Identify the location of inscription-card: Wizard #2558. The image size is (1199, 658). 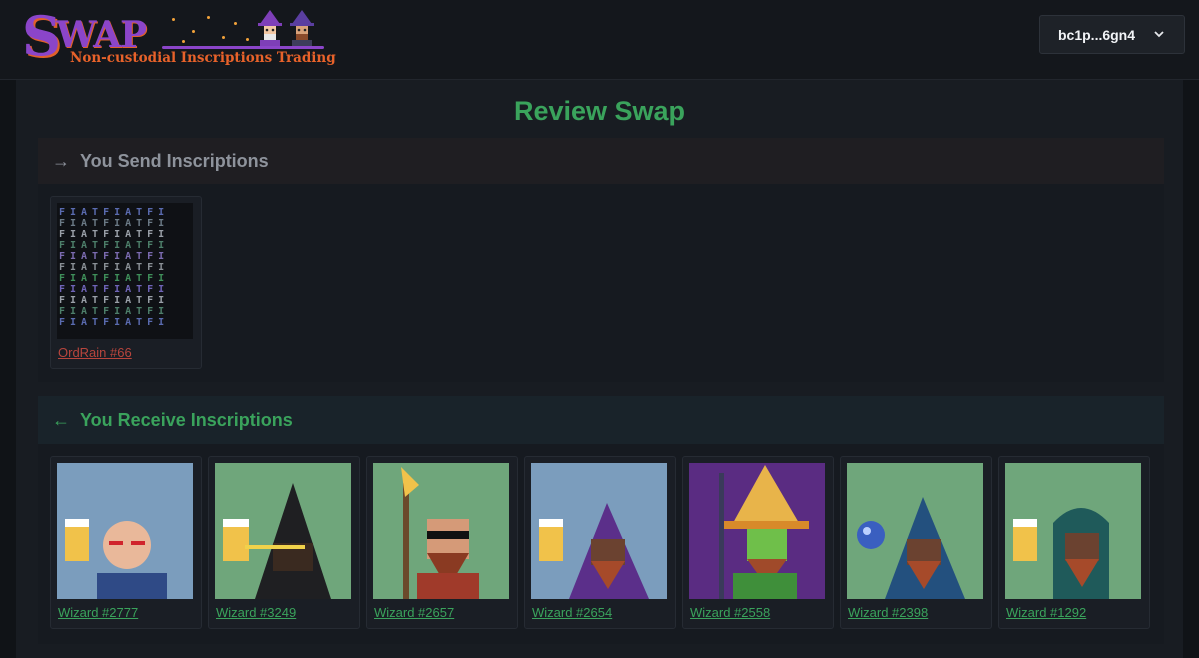
(758, 542).